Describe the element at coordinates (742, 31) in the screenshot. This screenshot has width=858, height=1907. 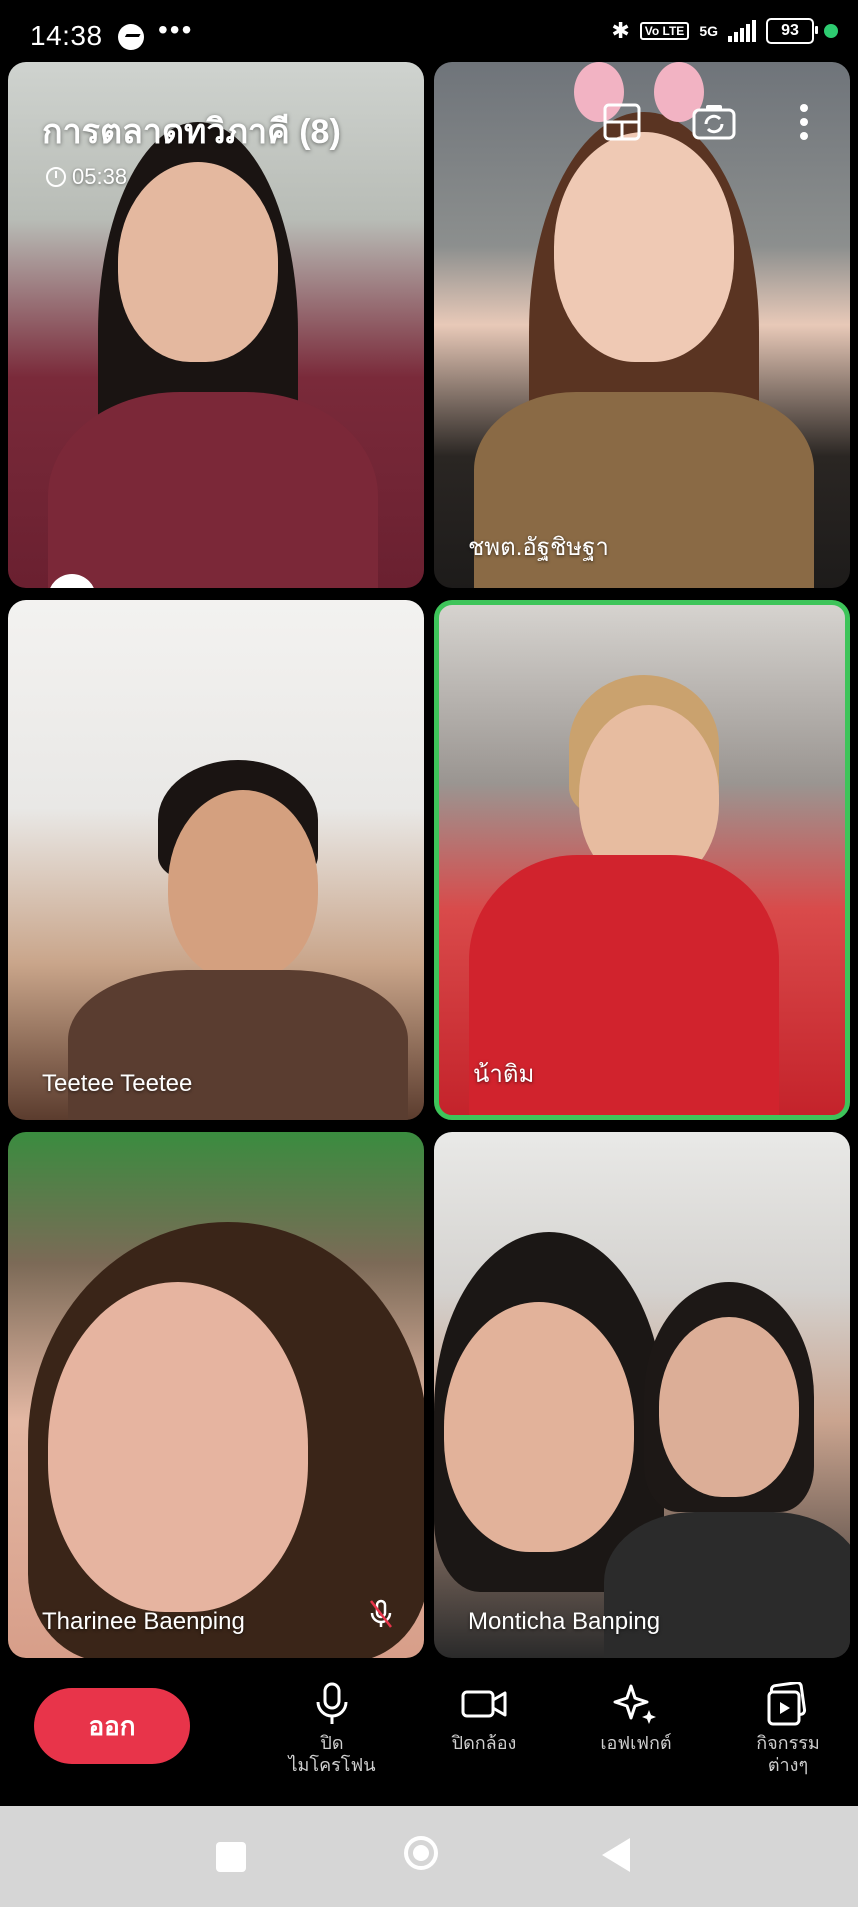
I see `signal-icon` at that location.